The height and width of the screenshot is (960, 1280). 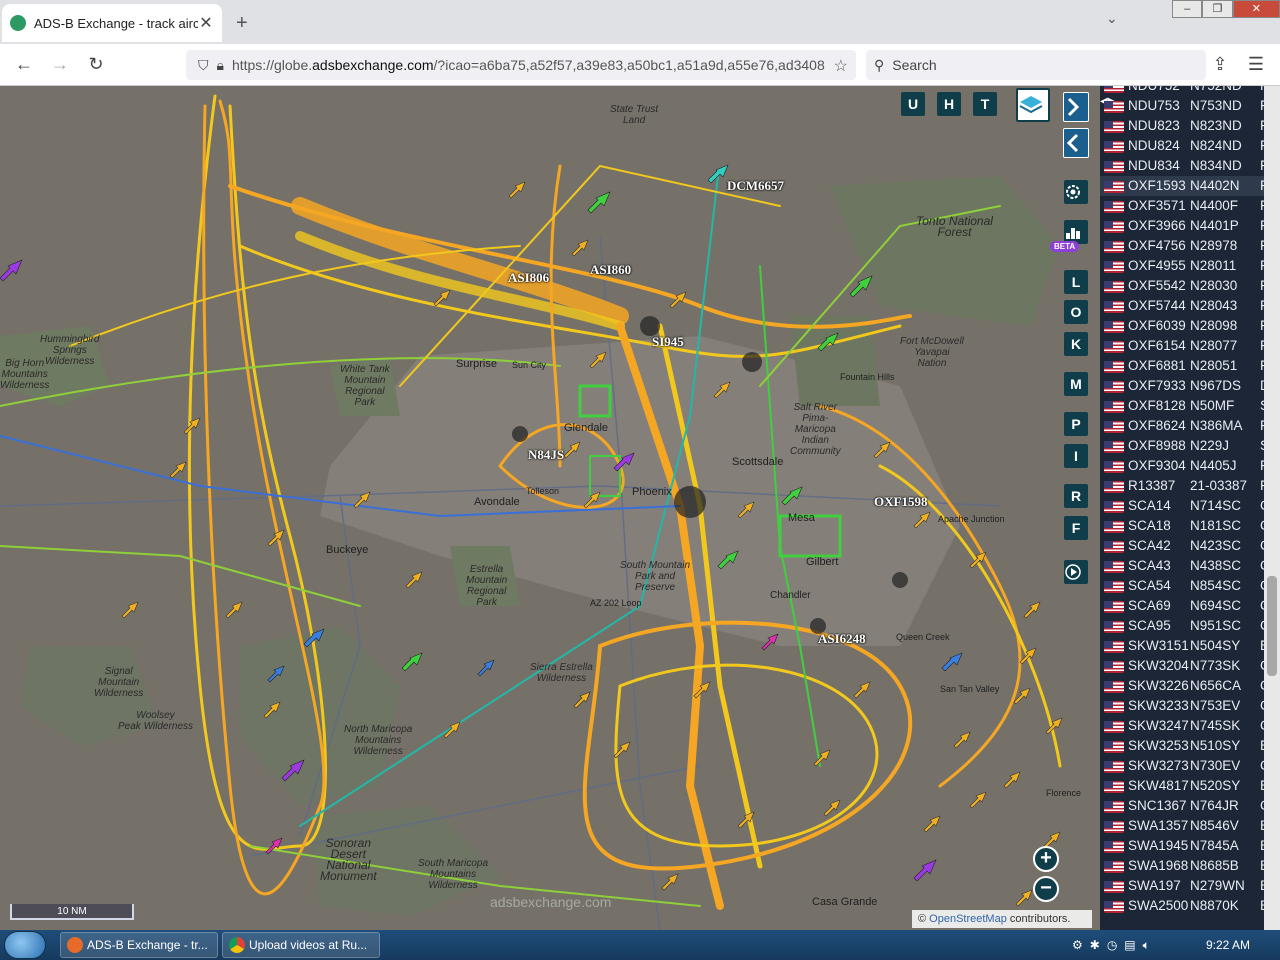 I want to click on aircraft-row: SWA2500N8870KB, so click(x=1190, y=906).